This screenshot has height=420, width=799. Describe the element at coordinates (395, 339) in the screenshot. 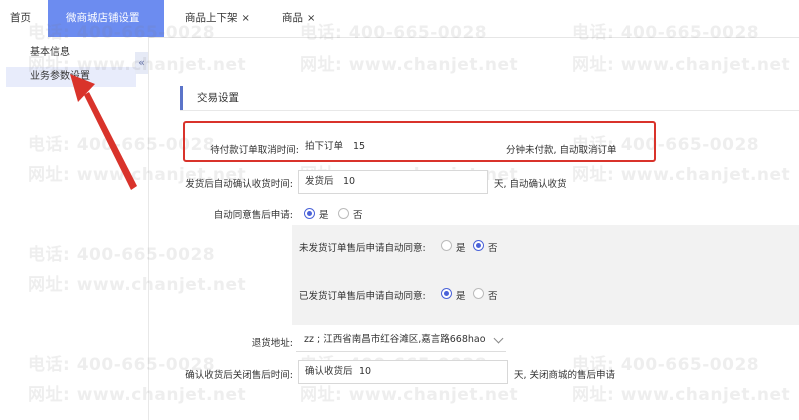

I see `return-address-value: zz ; 江西省南昌市红谷滩区,嘉言路668hao` at that location.